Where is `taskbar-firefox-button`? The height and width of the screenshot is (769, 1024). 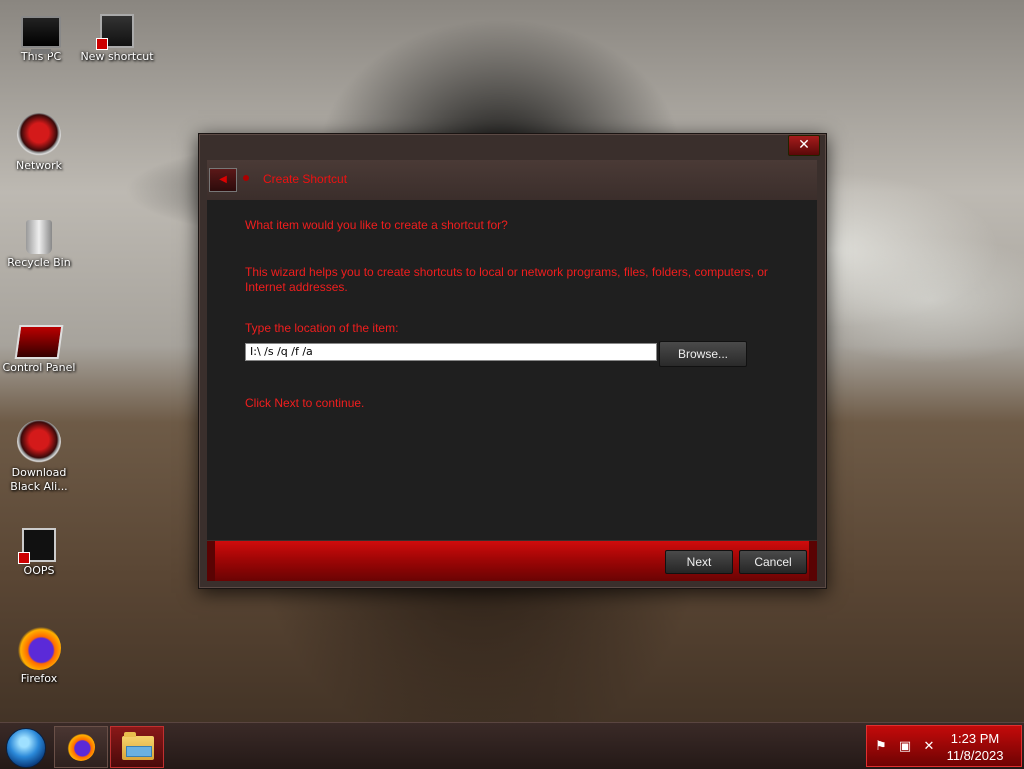
taskbar-firefox-button is located at coordinates (81, 747).